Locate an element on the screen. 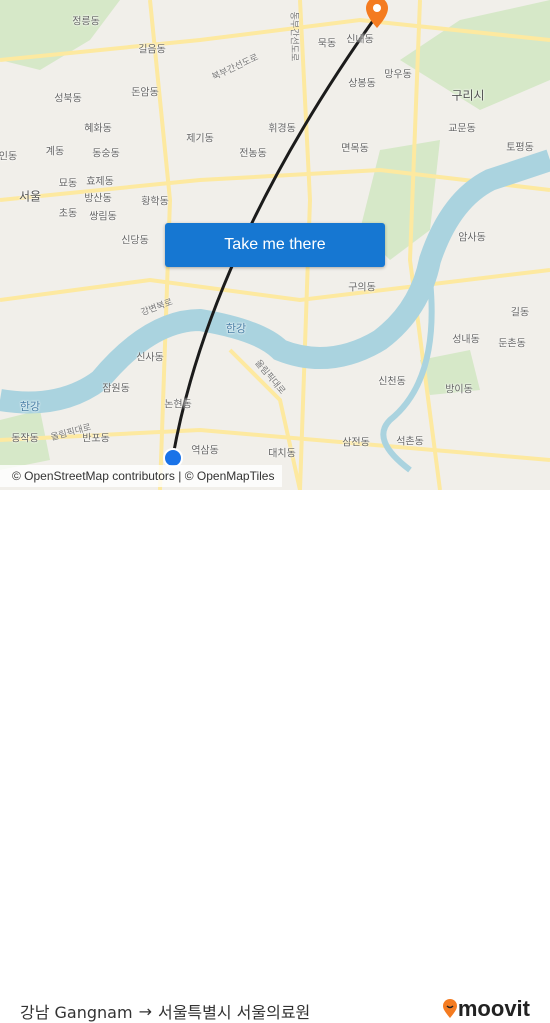 The image size is (550, 1023). route-summary: 강남 Gangnam → 서울특별시 서울의료원 is located at coordinates (165, 1011).